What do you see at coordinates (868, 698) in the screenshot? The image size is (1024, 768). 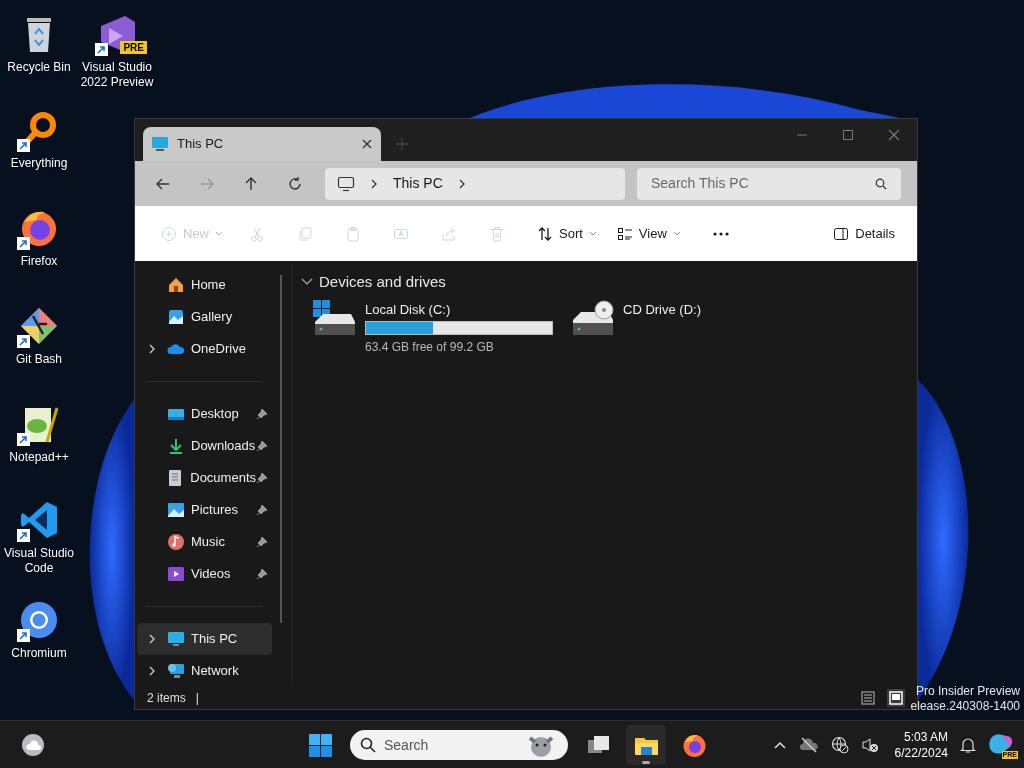 I see `details-view-icon` at bounding box center [868, 698].